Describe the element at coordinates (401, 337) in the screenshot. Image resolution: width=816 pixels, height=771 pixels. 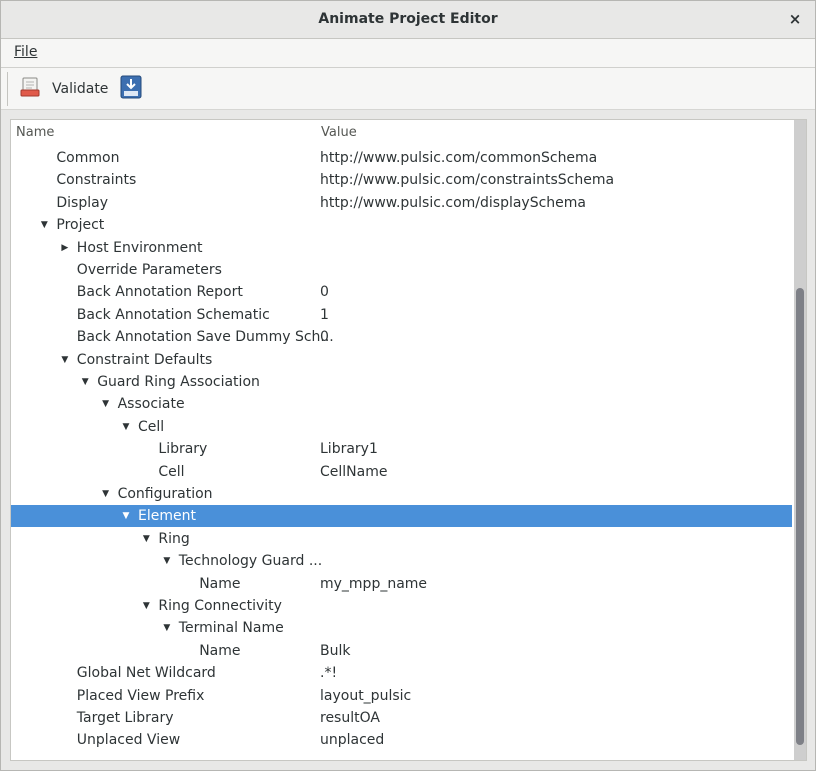
I see `tree-row: Back Annotation Save Dummy Sch... 0` at that location.